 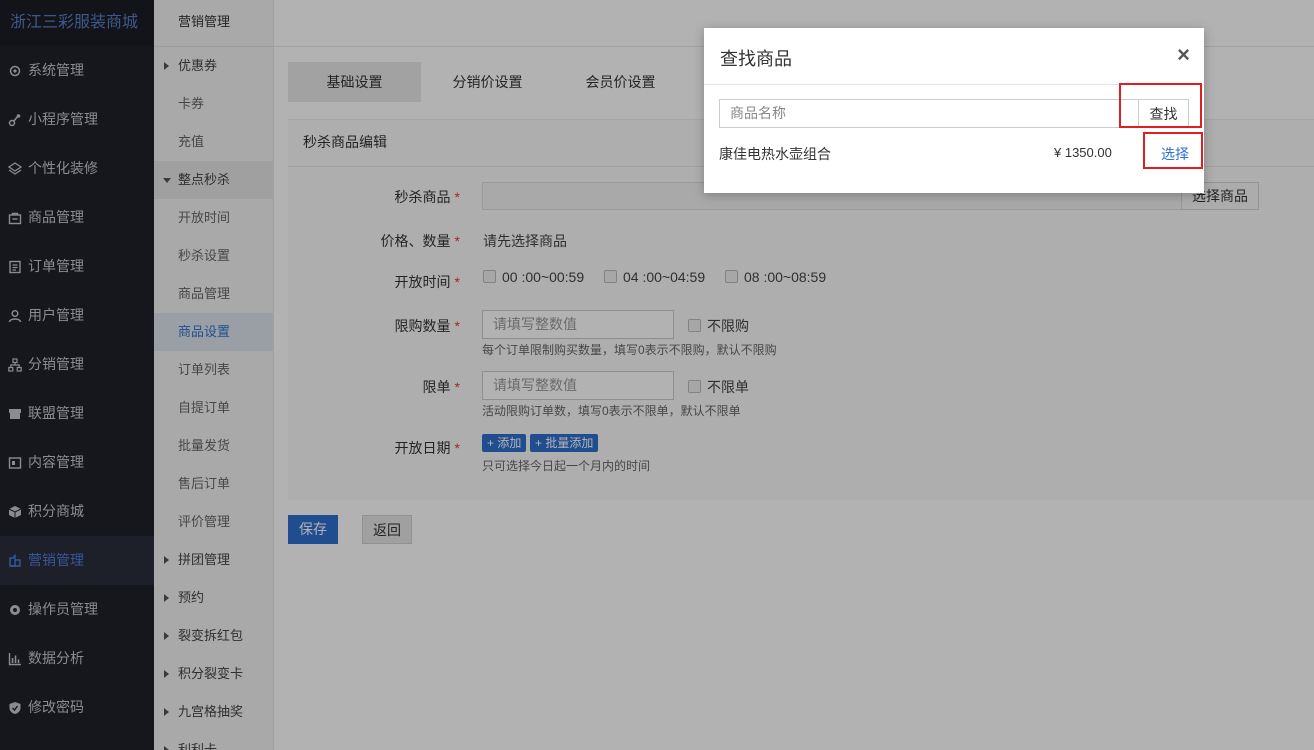 What do you see at coordinates (1160, 105) in the screenshot?
I see `highlight-box-search` at bounding box center [1160, 105].